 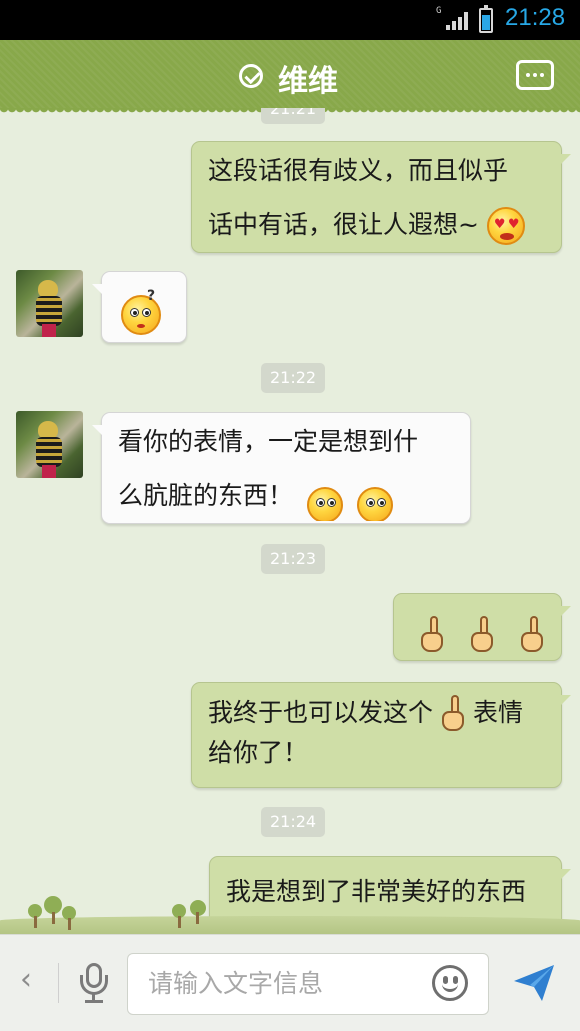 What do you see at coordinates (535, 17) in the screenshot?
I see `status-clock: 21:28` at bounding box center [535, 17].